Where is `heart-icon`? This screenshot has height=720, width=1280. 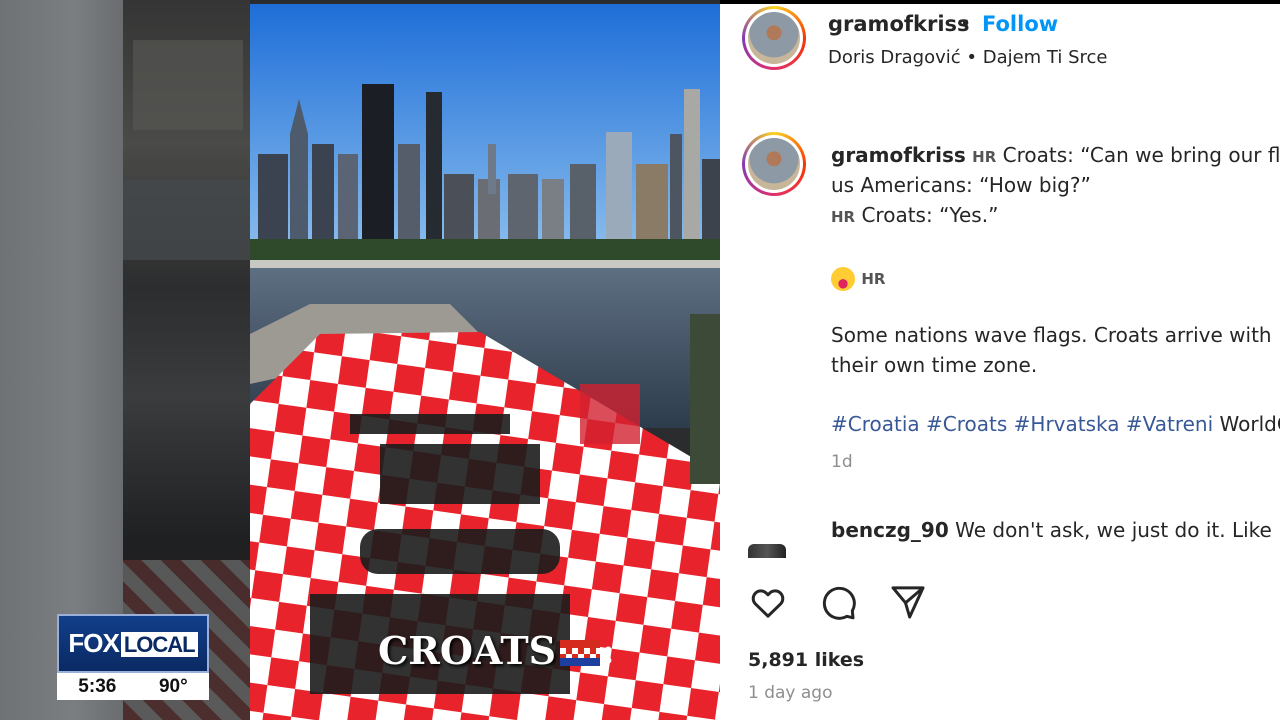 heart-icon is located at coordinates (768, 602).